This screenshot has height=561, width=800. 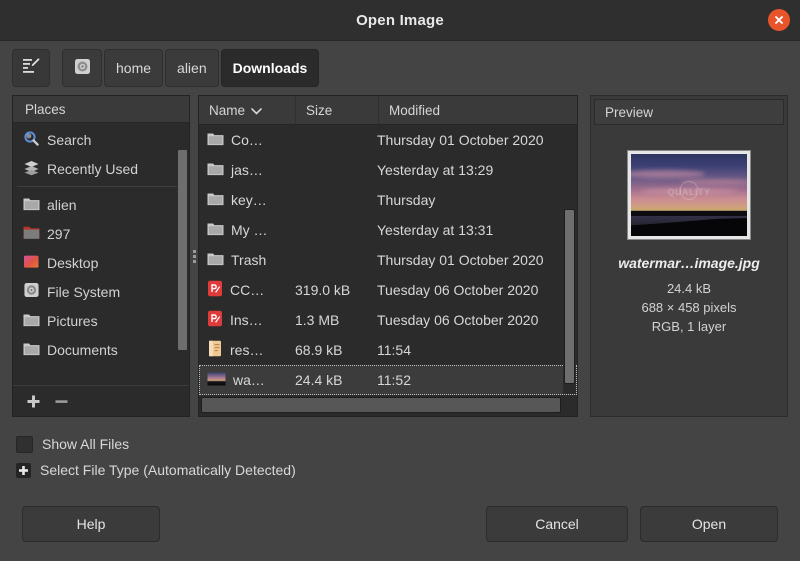 I want to click on column-header-label: Size, so click(x=319, y=110).